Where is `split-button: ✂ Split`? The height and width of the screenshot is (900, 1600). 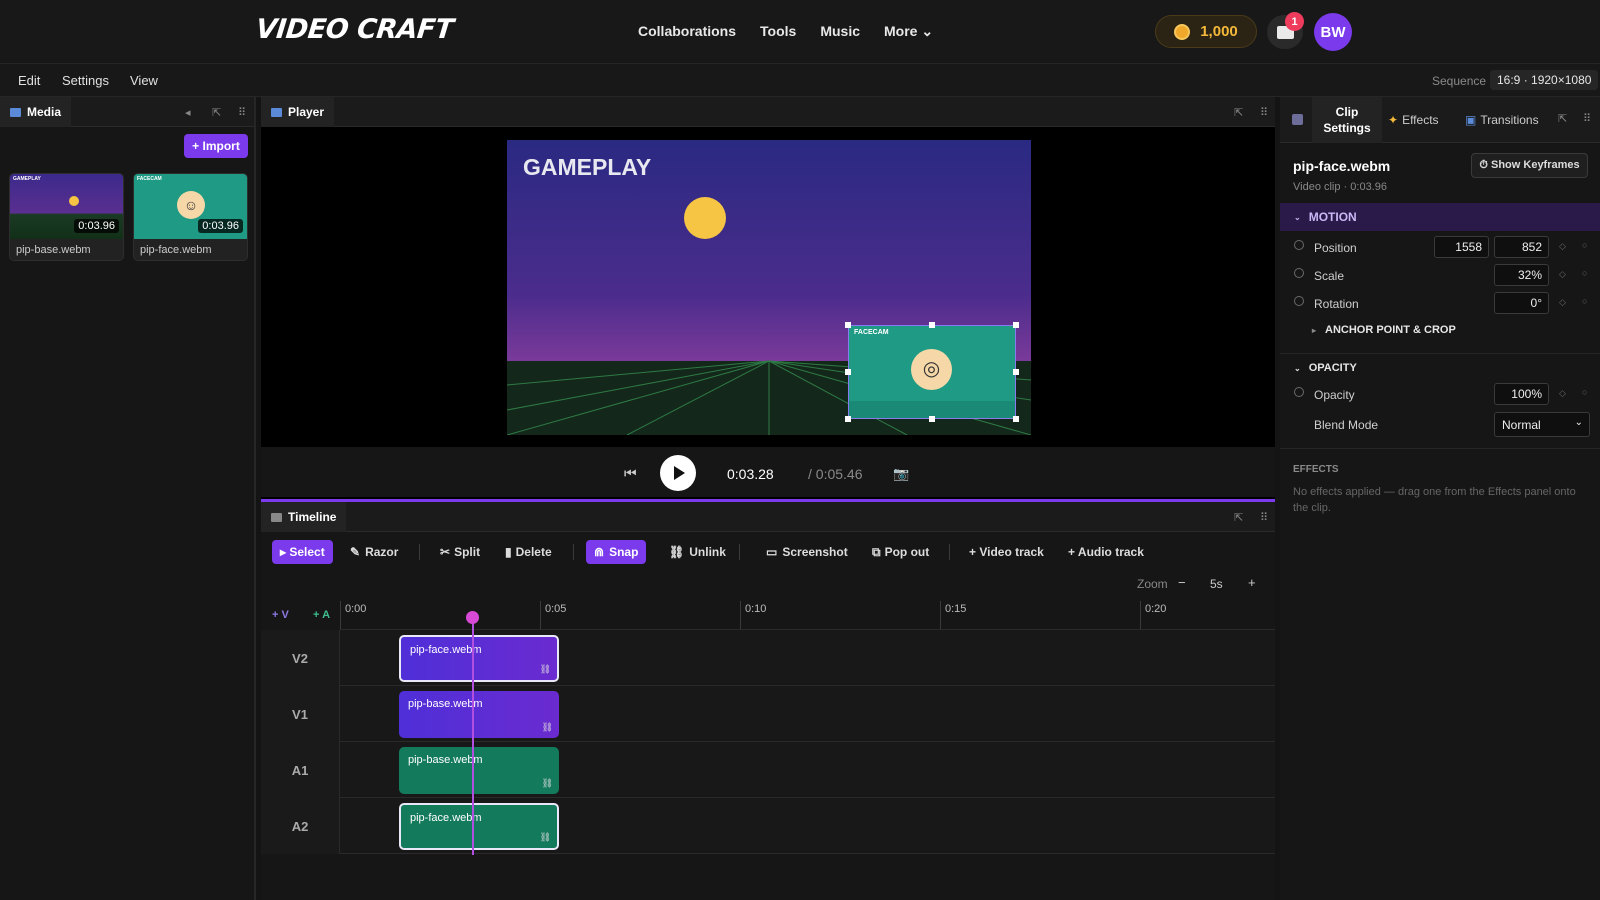 split-button: ✂ Split is located at coordinates (460, 552).